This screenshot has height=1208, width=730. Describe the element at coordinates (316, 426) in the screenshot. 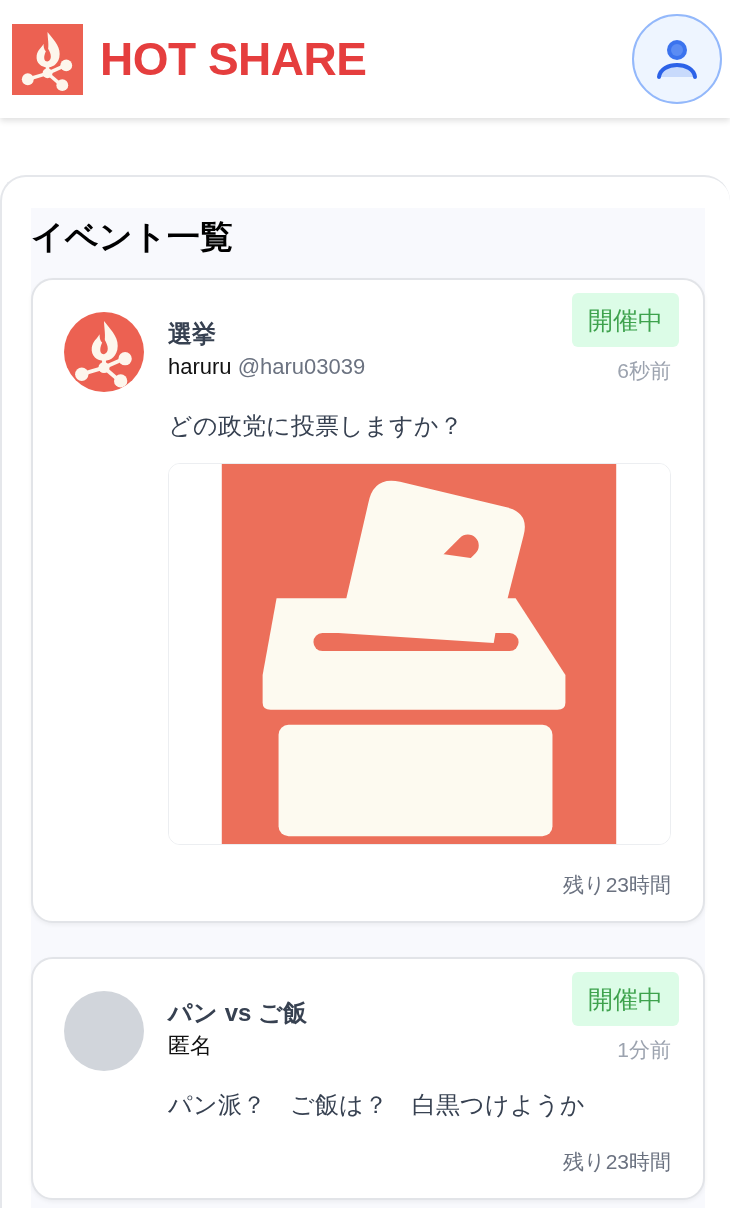

I see `event-question: どの政党に投票しますか？` at that location.